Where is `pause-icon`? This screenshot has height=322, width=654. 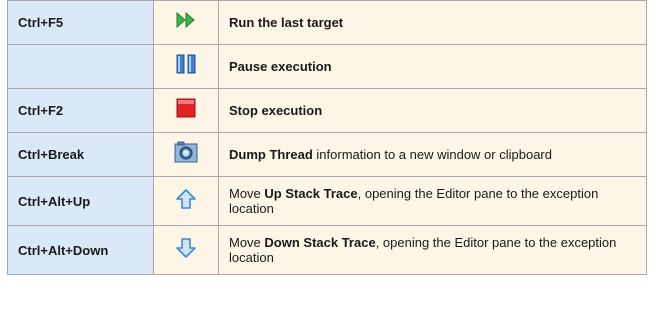
pause-icon is located at coordinates (186, 66).